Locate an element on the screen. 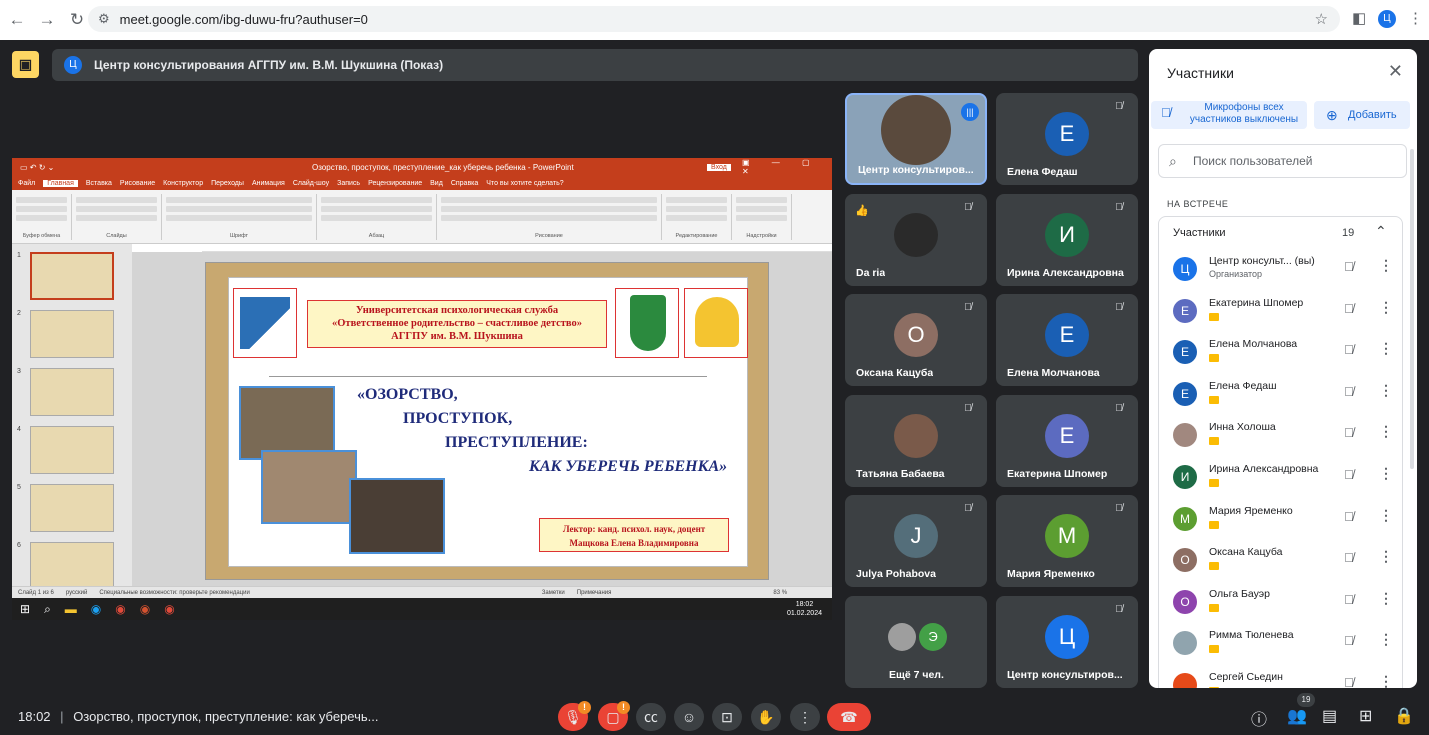  activities-icon: ⊞ is located at coordinates (1365, 716).